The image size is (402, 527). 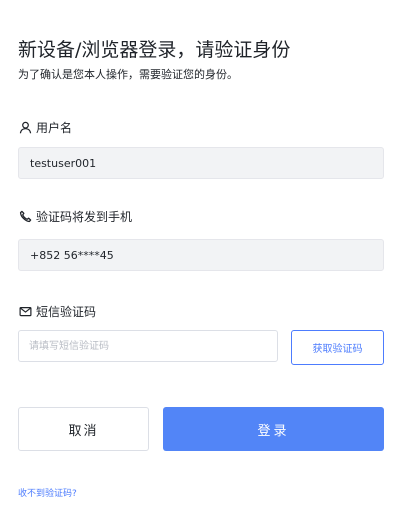 I want to click on sms-code-input, so click(x=148, y=346).